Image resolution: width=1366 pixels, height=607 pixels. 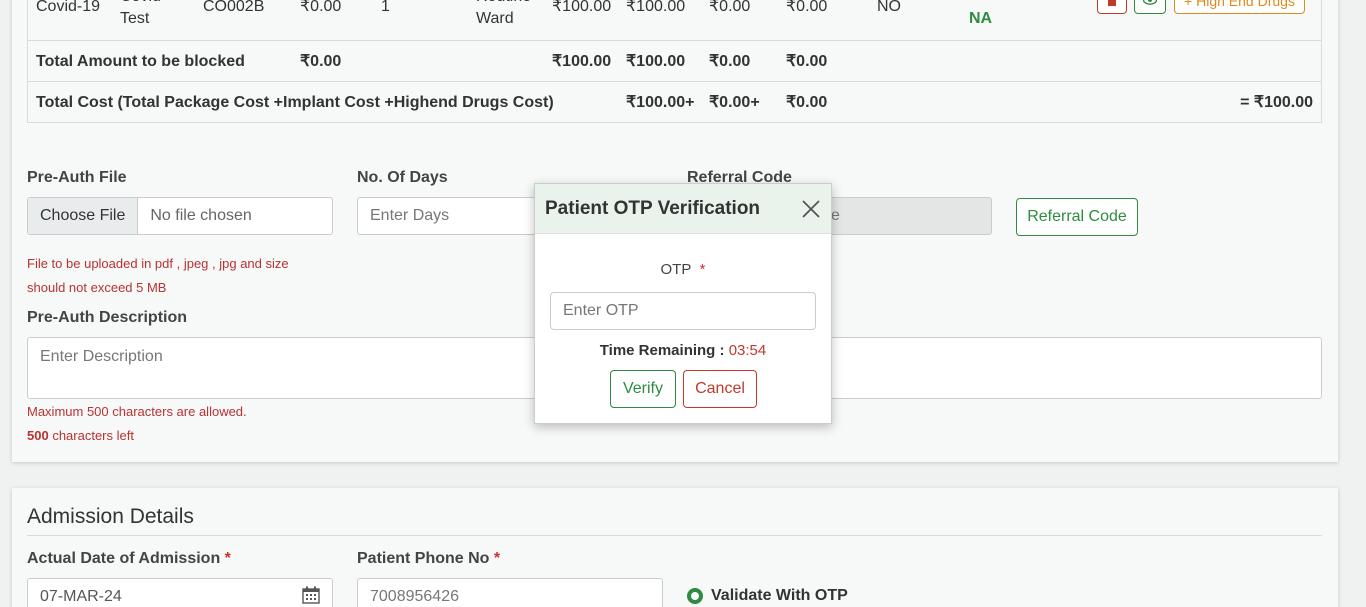 I want to click on referral-code-button: Referral Code, so click(x=1077, y=217).